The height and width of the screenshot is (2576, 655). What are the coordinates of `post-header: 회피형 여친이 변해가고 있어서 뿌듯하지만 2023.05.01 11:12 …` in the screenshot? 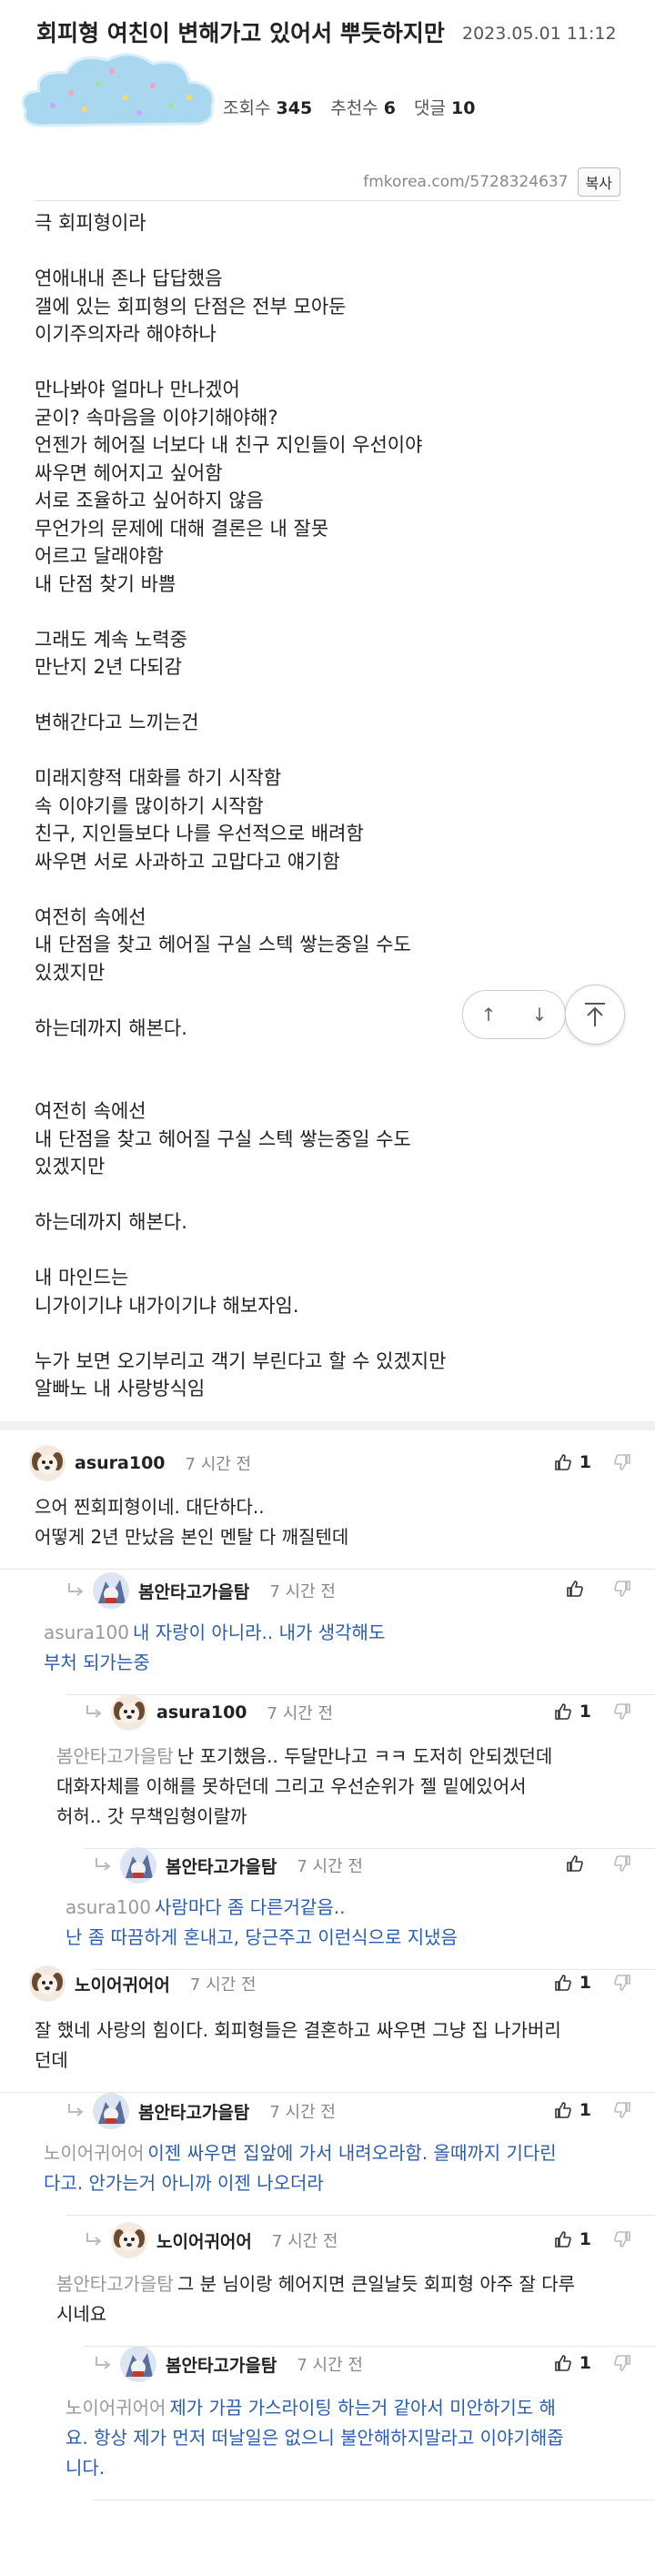 It's located at (327, 68).